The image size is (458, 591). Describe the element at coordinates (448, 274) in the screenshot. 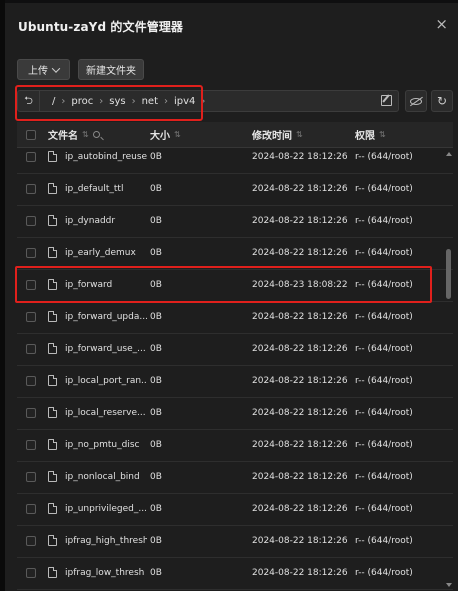

I see `scrollbar-thumb` at that location.